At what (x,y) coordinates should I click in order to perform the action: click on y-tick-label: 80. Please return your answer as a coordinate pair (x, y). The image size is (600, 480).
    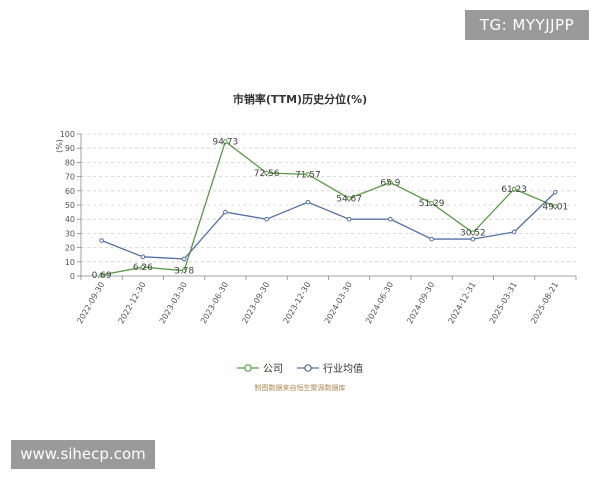
    Looking at the image, I should click on (70, 162).